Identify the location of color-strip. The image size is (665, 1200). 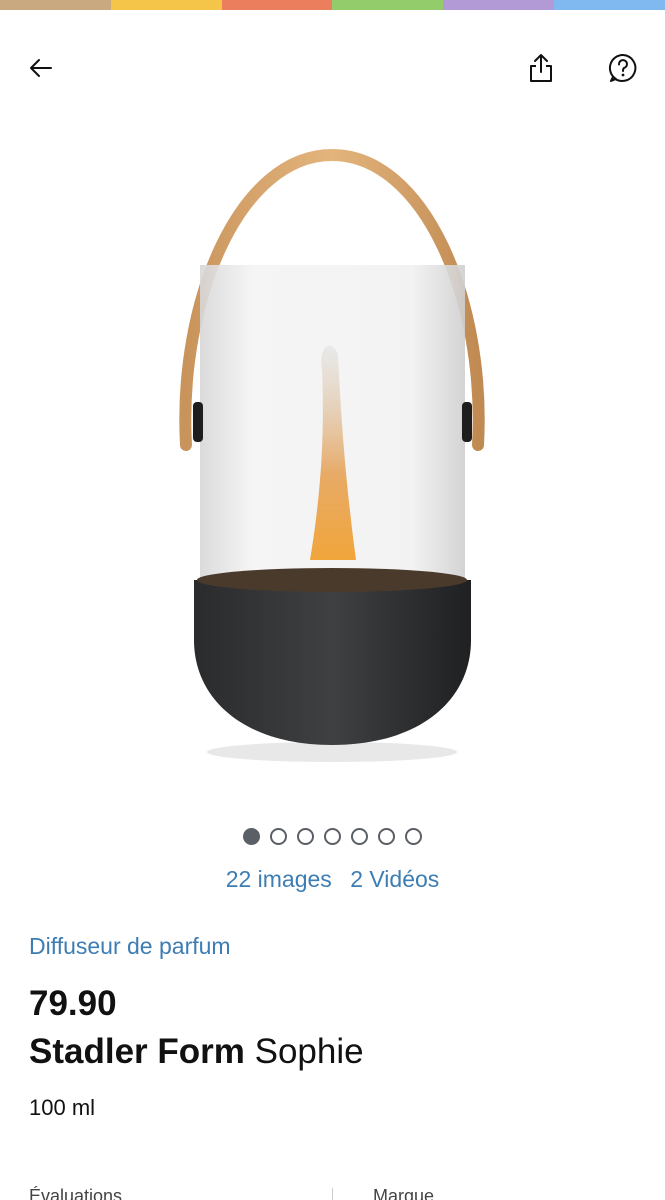
(332, 5).